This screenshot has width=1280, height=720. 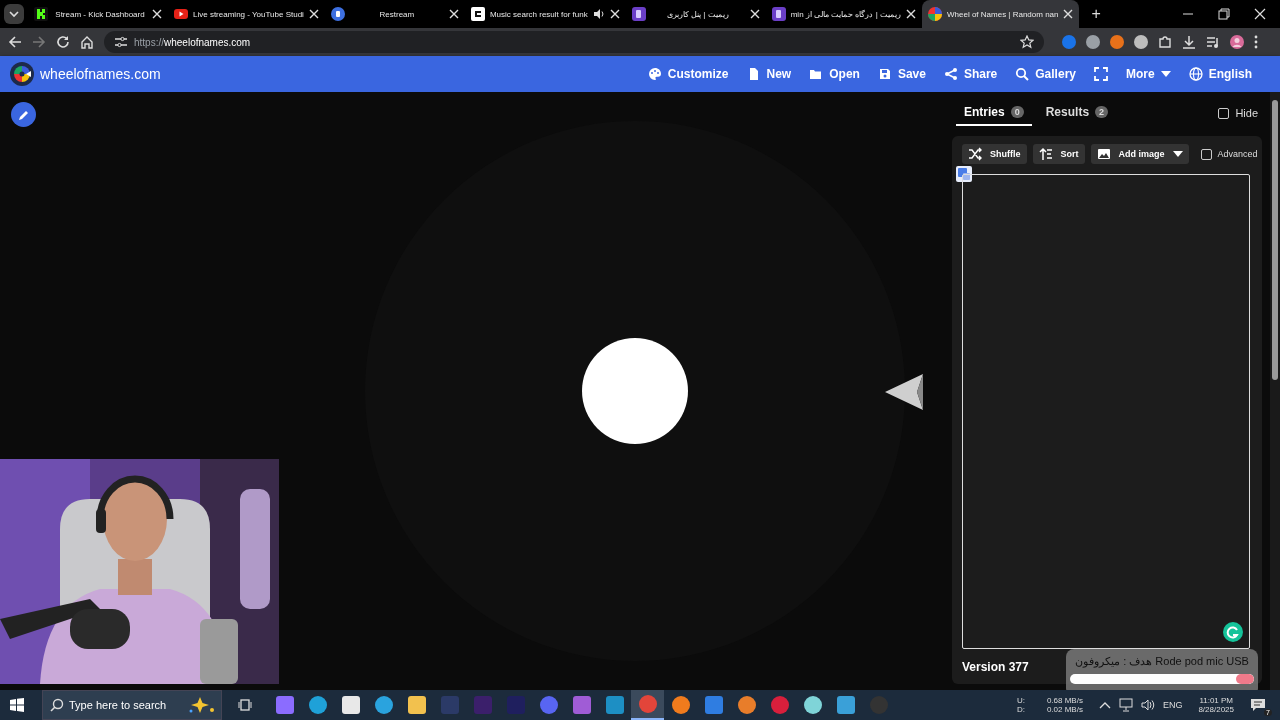 What do you see at coordinates (1246, 113) in the screenshot?
I see `checkbox-label: Hide` at bounding box center [1246, 113].